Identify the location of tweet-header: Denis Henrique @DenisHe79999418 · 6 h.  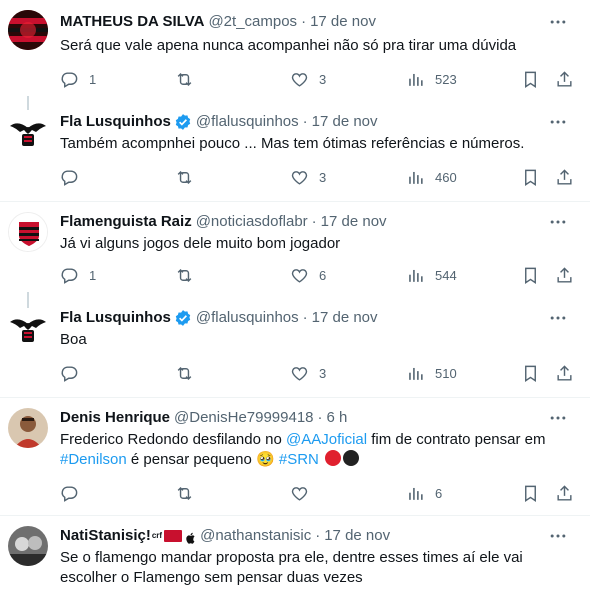
(203, 418).